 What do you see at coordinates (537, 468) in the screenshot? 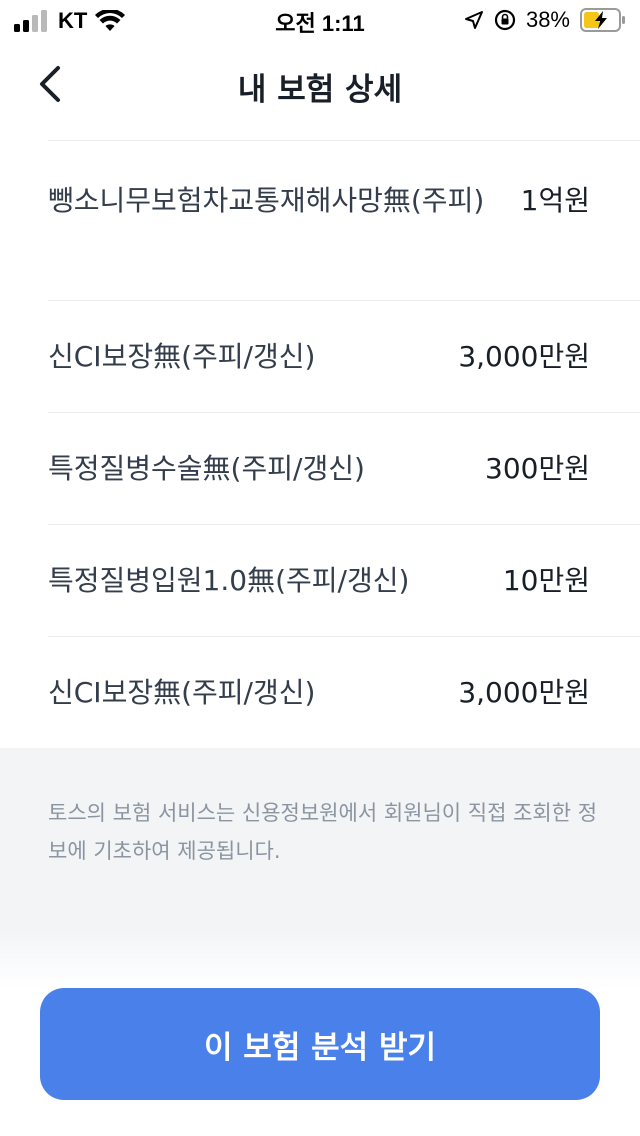
I see `coverage-amount: 300만원` at bounding box center [537, 468].